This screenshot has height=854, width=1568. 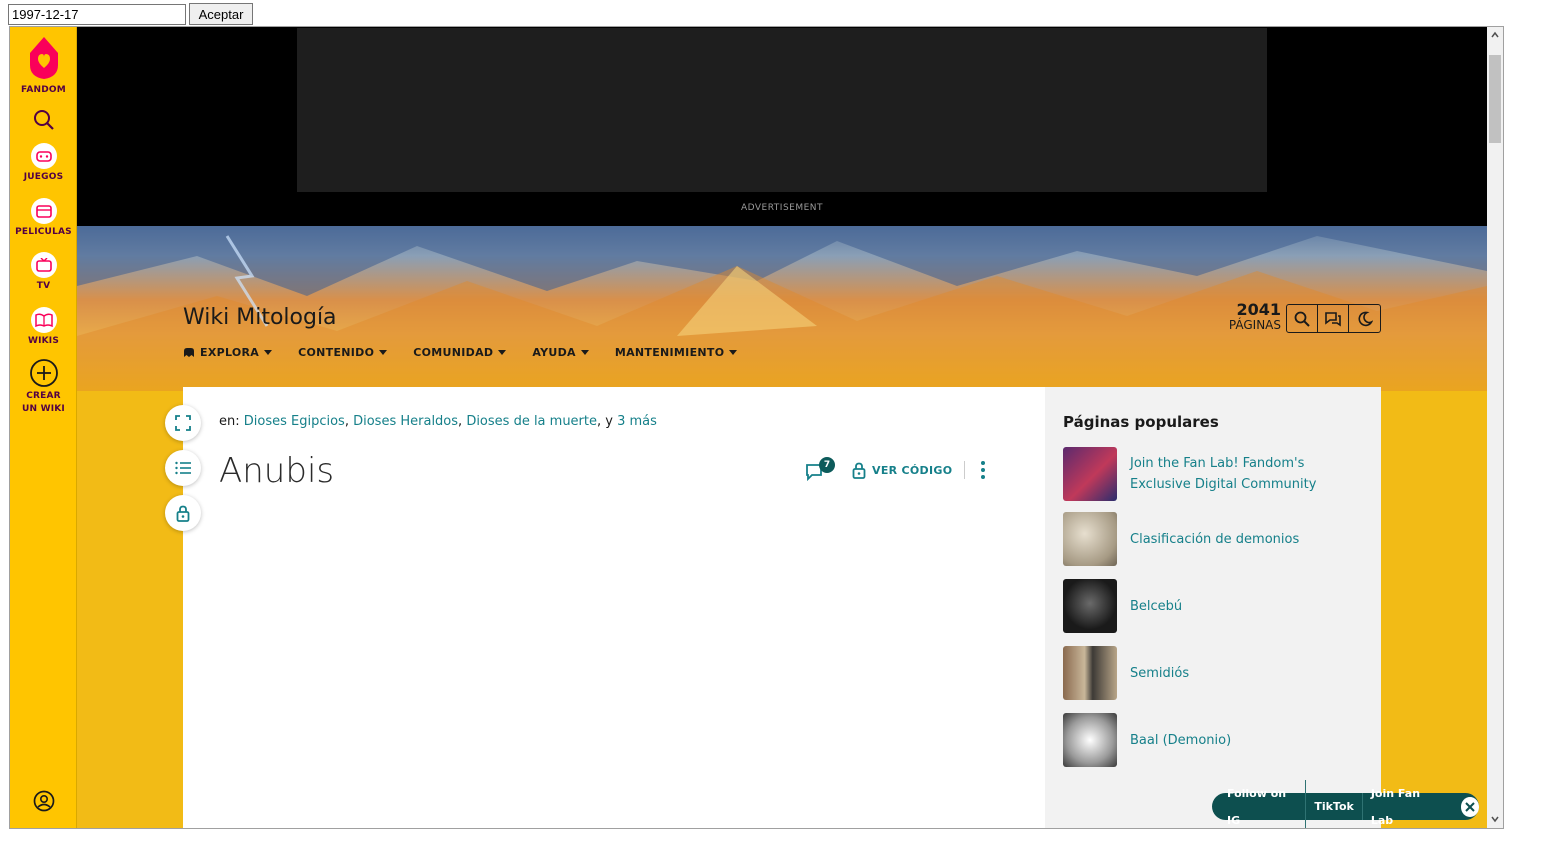 I want to click on article-tools: 7 VER CÓDIGO, so click(x=897, y=469).